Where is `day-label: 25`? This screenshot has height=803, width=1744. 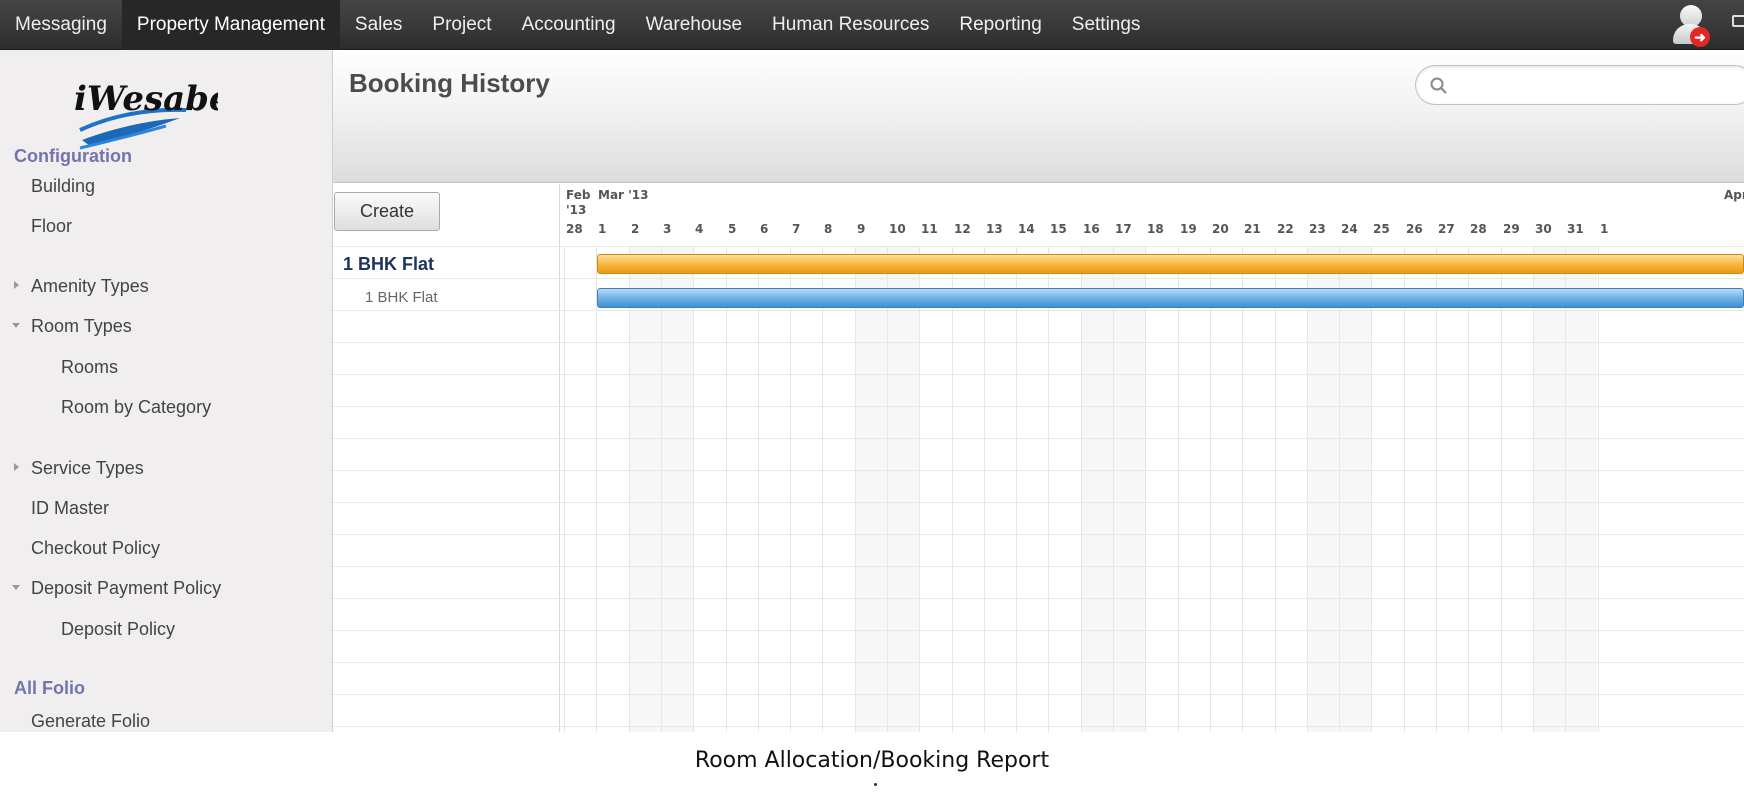
day-label: 25 is located at coordinates (1381, 229).